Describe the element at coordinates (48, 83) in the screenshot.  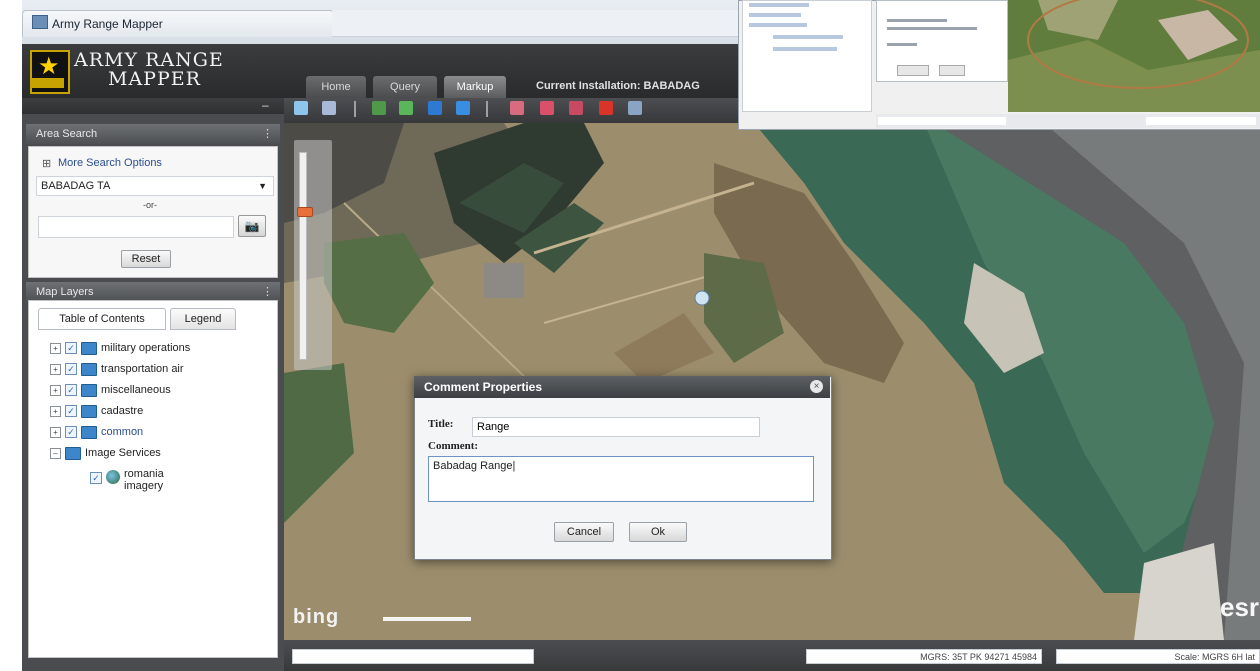
I see `army-logo-band` at that location.